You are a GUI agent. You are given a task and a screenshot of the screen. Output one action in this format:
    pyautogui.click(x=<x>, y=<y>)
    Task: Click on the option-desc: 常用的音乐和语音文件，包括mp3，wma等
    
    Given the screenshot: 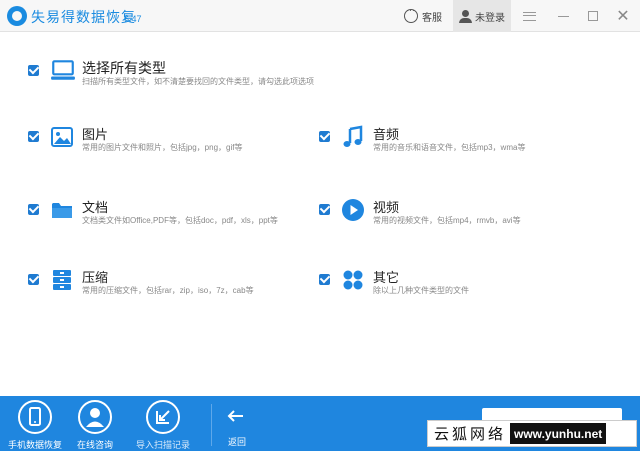 What is the action you would take?
    pyautogui.click(x=449, y=147)
    